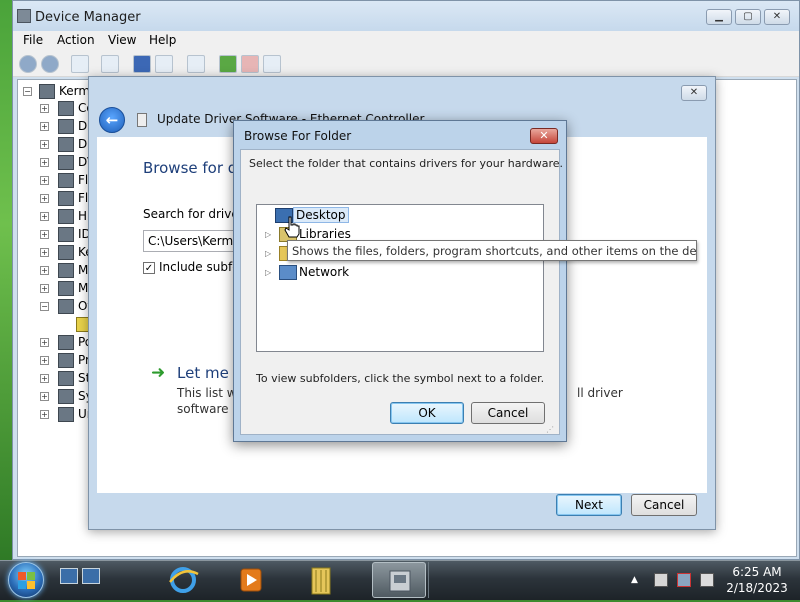 Image resolution: width=800 pixels, height=602 pixels. I want to click on resize-grip-icon: ⋰, so click(550, 429).